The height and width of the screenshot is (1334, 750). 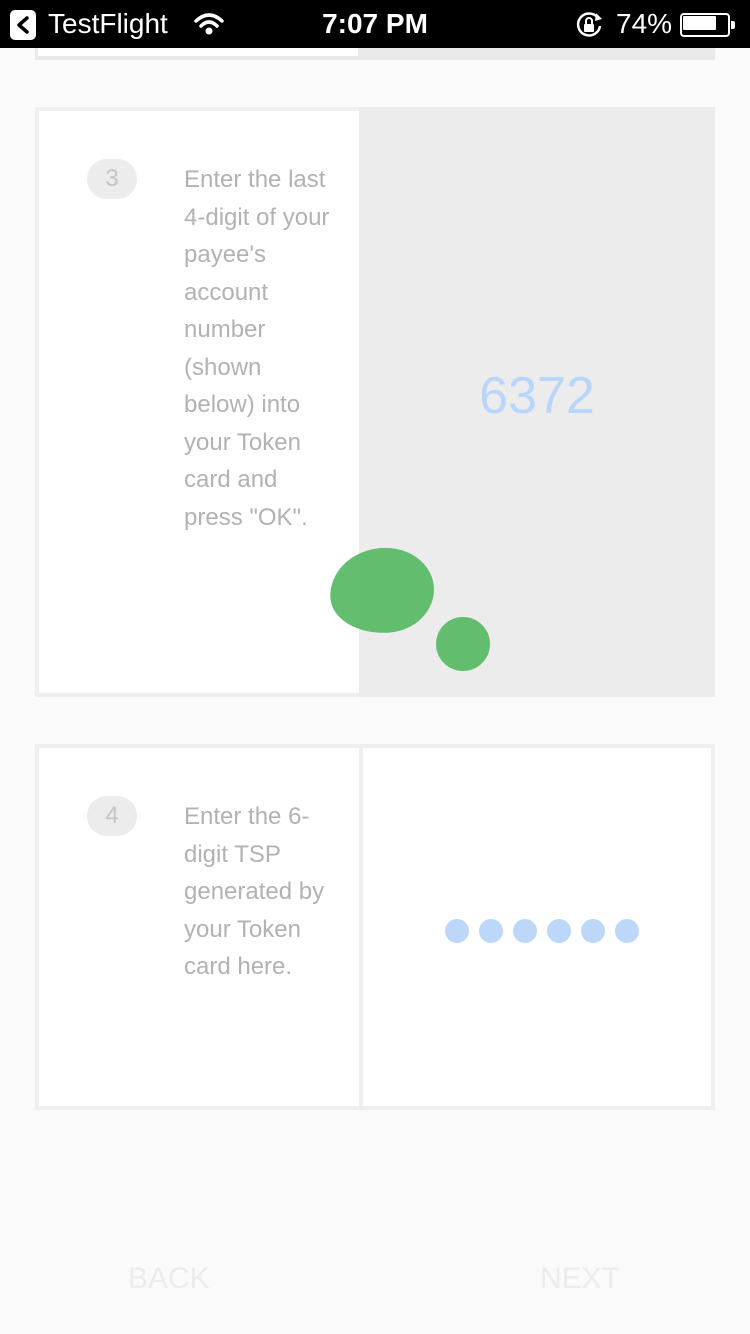 I want to click on touch-indicator-small, so click(x=463, y=644).